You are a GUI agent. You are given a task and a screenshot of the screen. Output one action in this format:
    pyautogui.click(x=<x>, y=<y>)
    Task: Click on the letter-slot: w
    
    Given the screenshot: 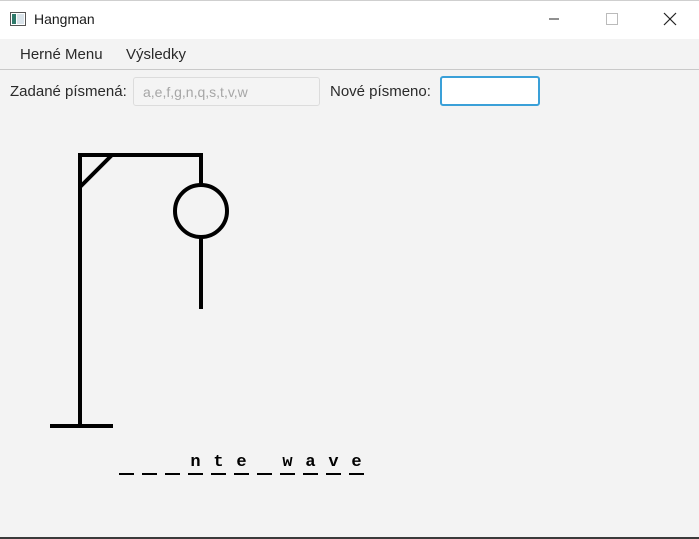 What is the action you would take?
    pyautogui.click(x=287, y=464)
    